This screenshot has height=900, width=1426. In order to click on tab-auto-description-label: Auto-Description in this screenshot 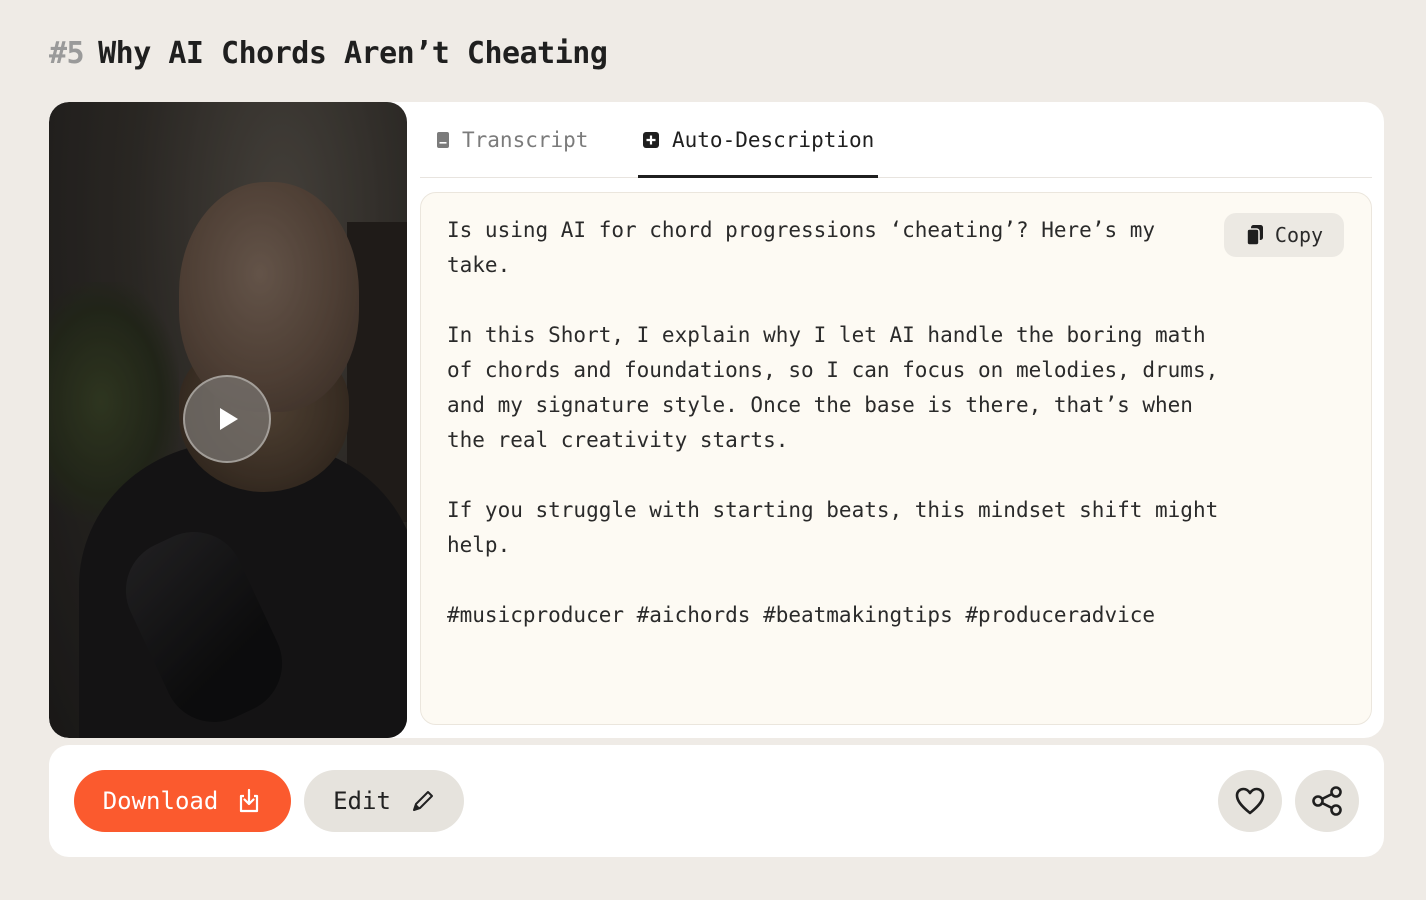, I will do `click(773, 140)`.